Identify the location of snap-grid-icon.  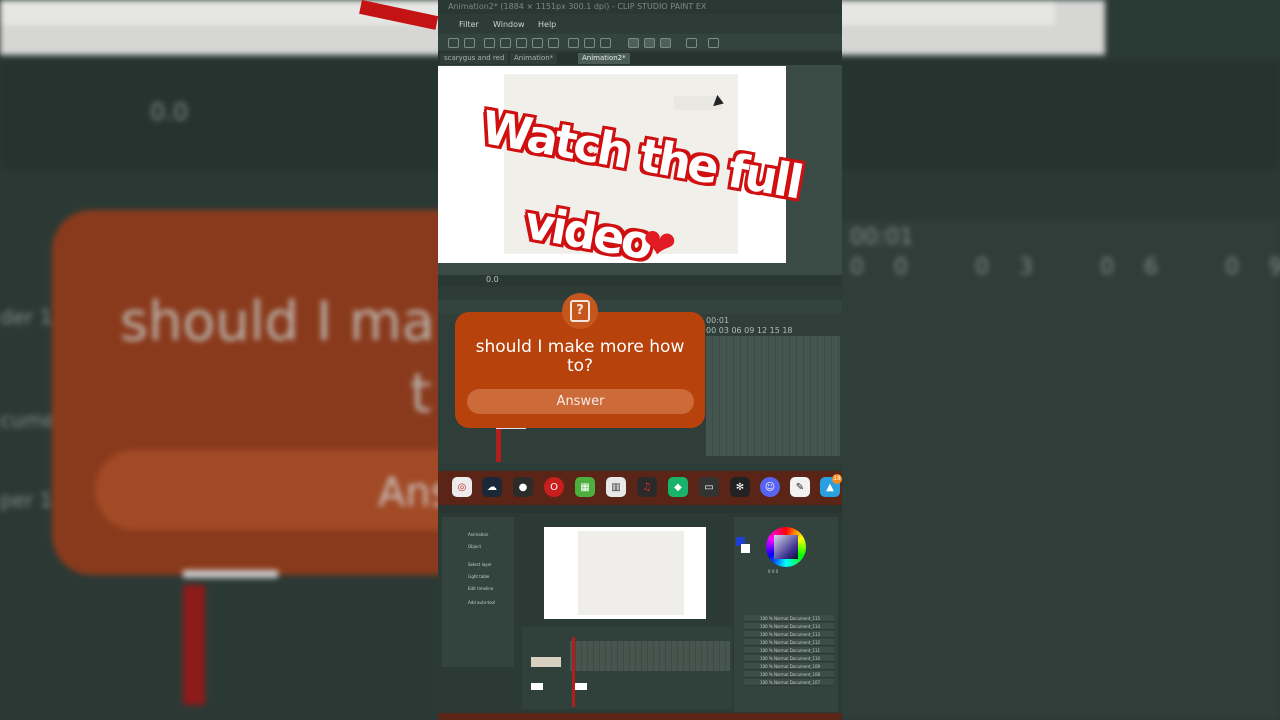
(665, 43).